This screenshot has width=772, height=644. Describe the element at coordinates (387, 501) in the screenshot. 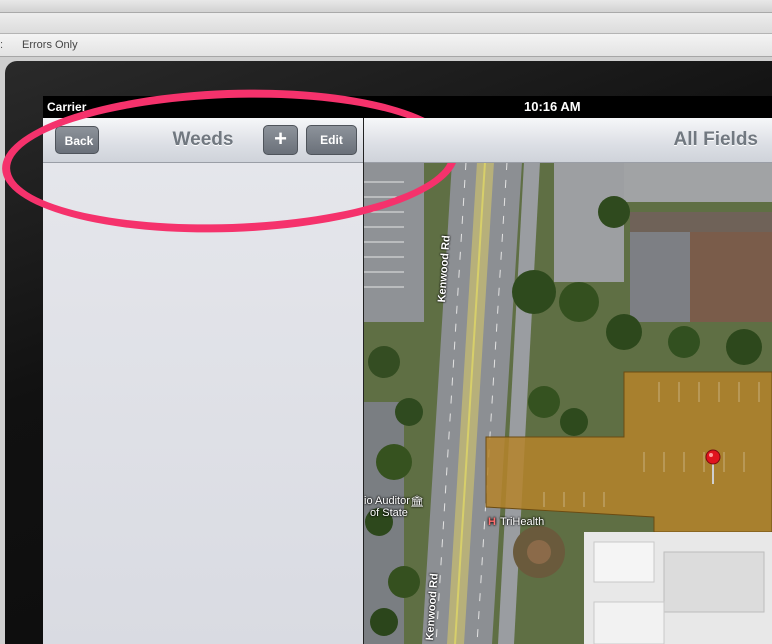

I see `poi-auditor-line1: io Auditor` at that location.